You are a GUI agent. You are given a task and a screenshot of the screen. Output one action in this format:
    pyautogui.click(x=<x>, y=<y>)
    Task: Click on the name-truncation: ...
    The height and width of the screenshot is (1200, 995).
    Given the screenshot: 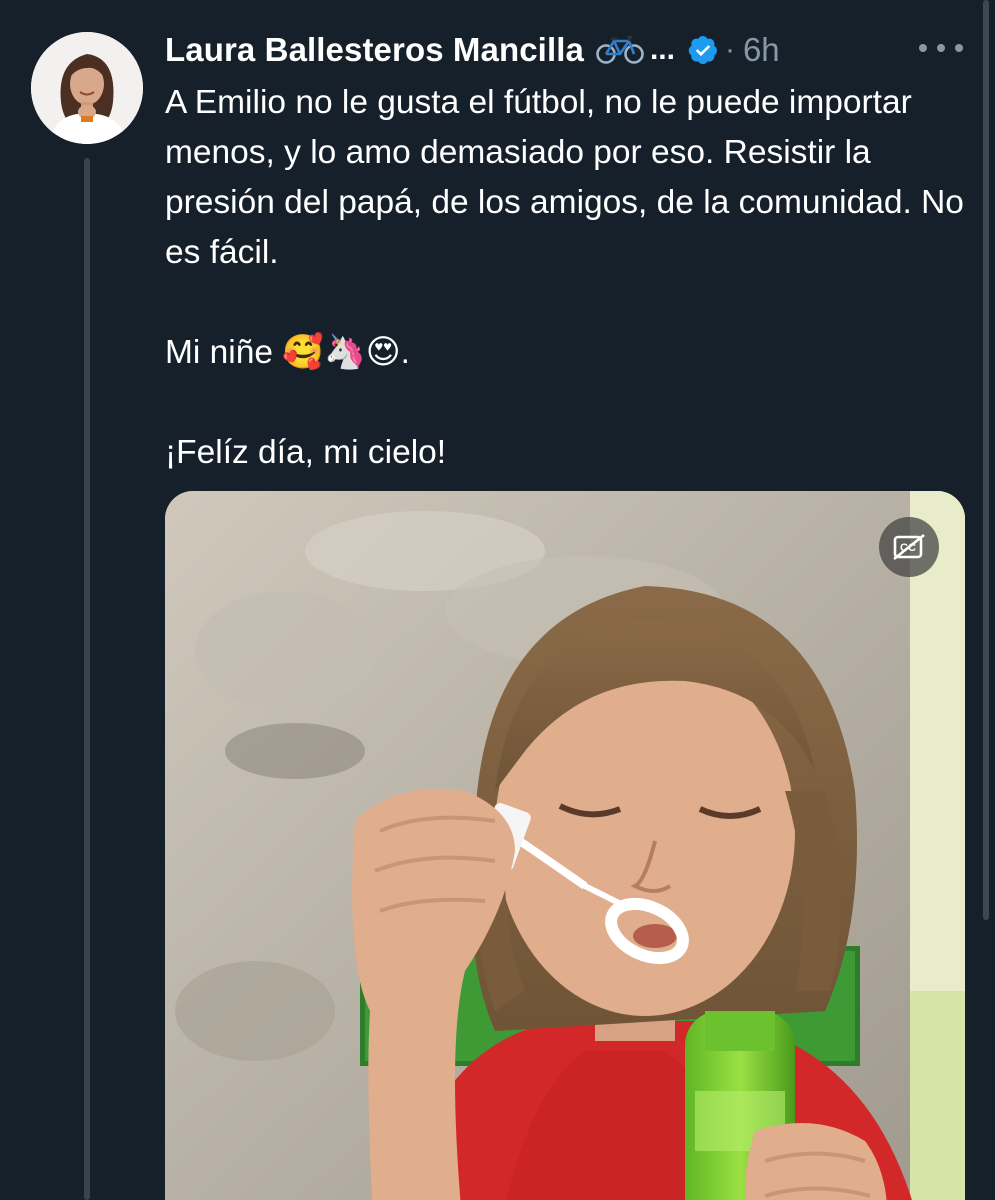 What is the action you would take?
    pyautogui.click(x=662, y=49)
    